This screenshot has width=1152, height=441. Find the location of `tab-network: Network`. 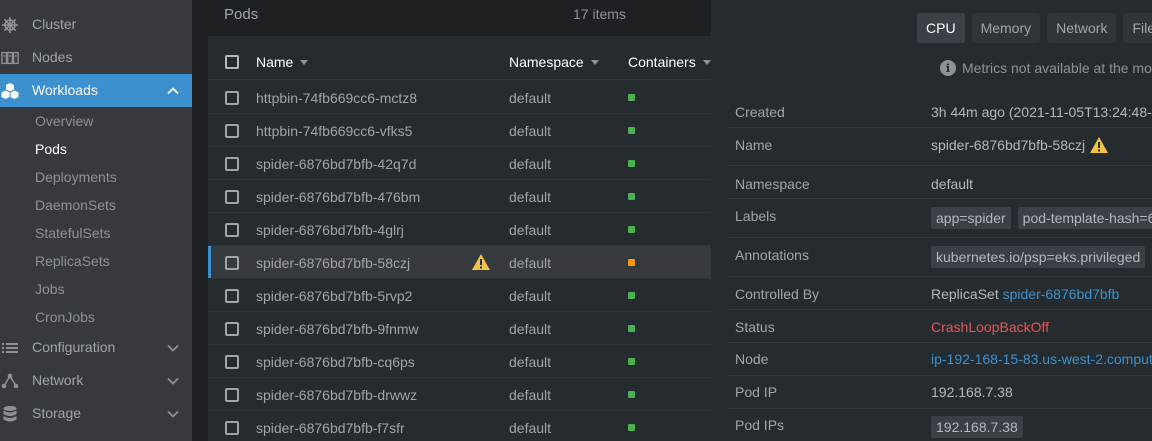

tab-network: Network is located at coordinates (1082, 28).